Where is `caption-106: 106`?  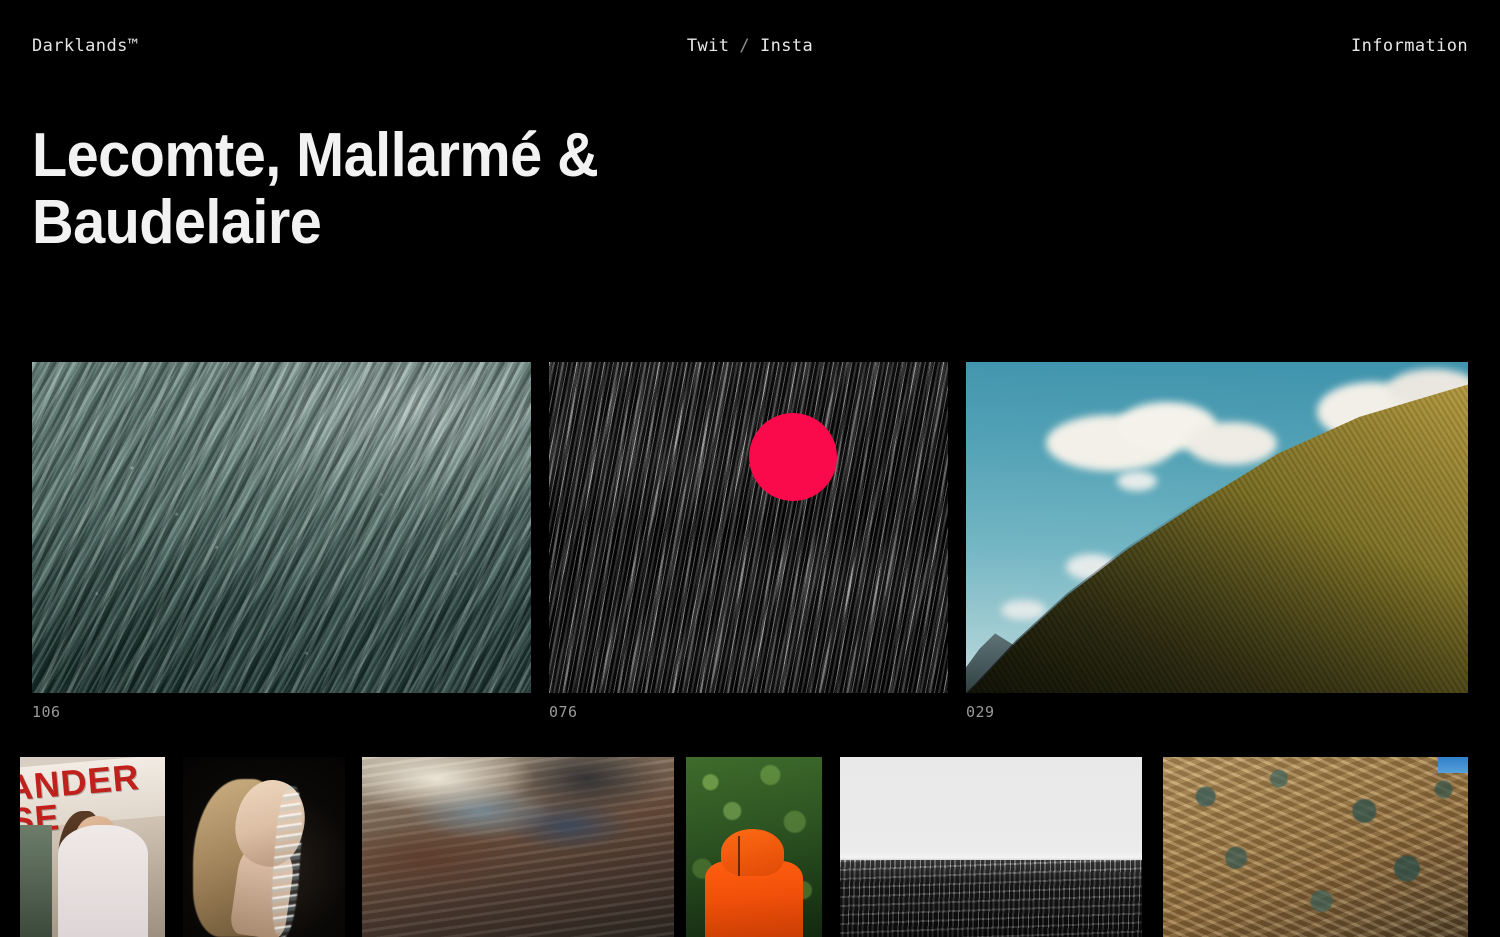
caption-106: 106 is located at coordinates (46, 712).